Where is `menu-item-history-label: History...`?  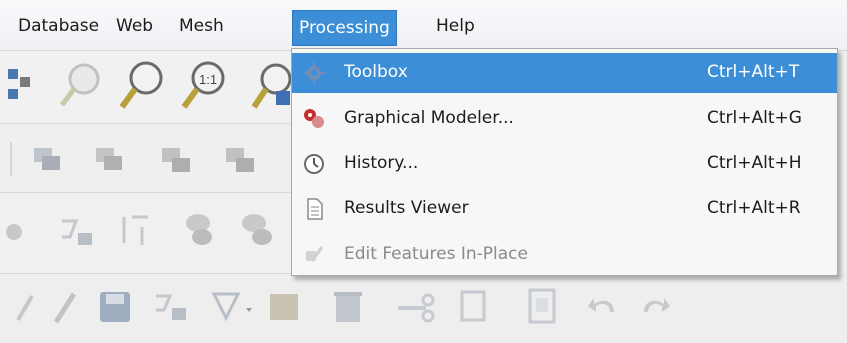 menu-item-history-label: History... is located at coordinates (381, 163).